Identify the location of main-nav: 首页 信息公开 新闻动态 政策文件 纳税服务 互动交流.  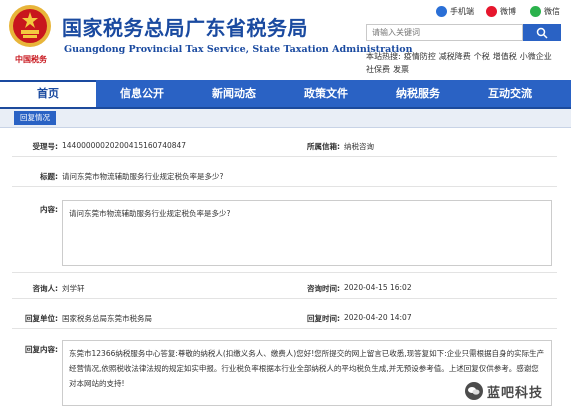
(285, 94).